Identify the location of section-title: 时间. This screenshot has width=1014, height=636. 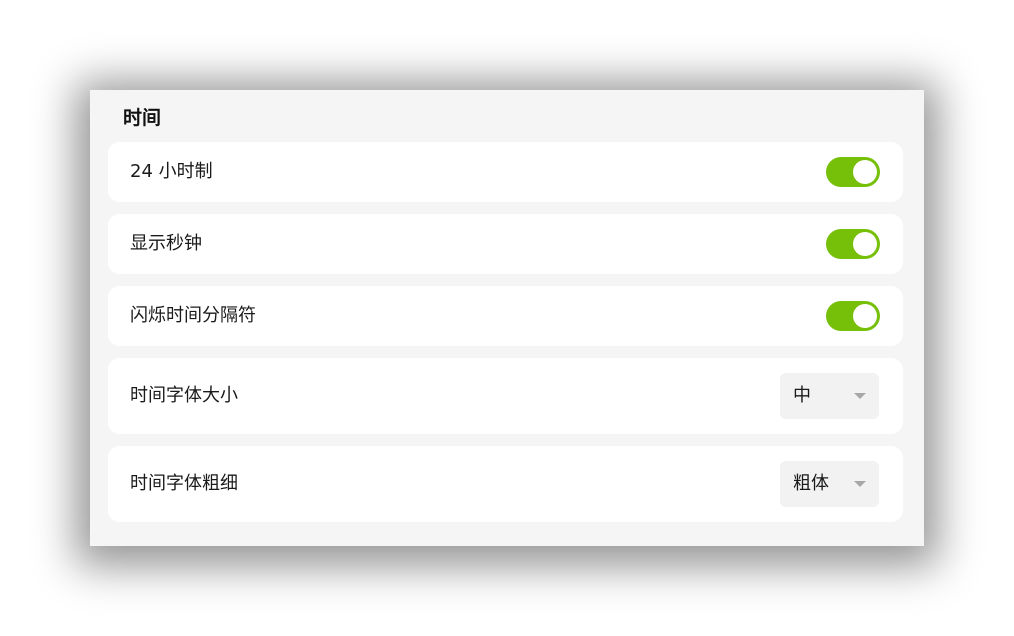
(142, 118).